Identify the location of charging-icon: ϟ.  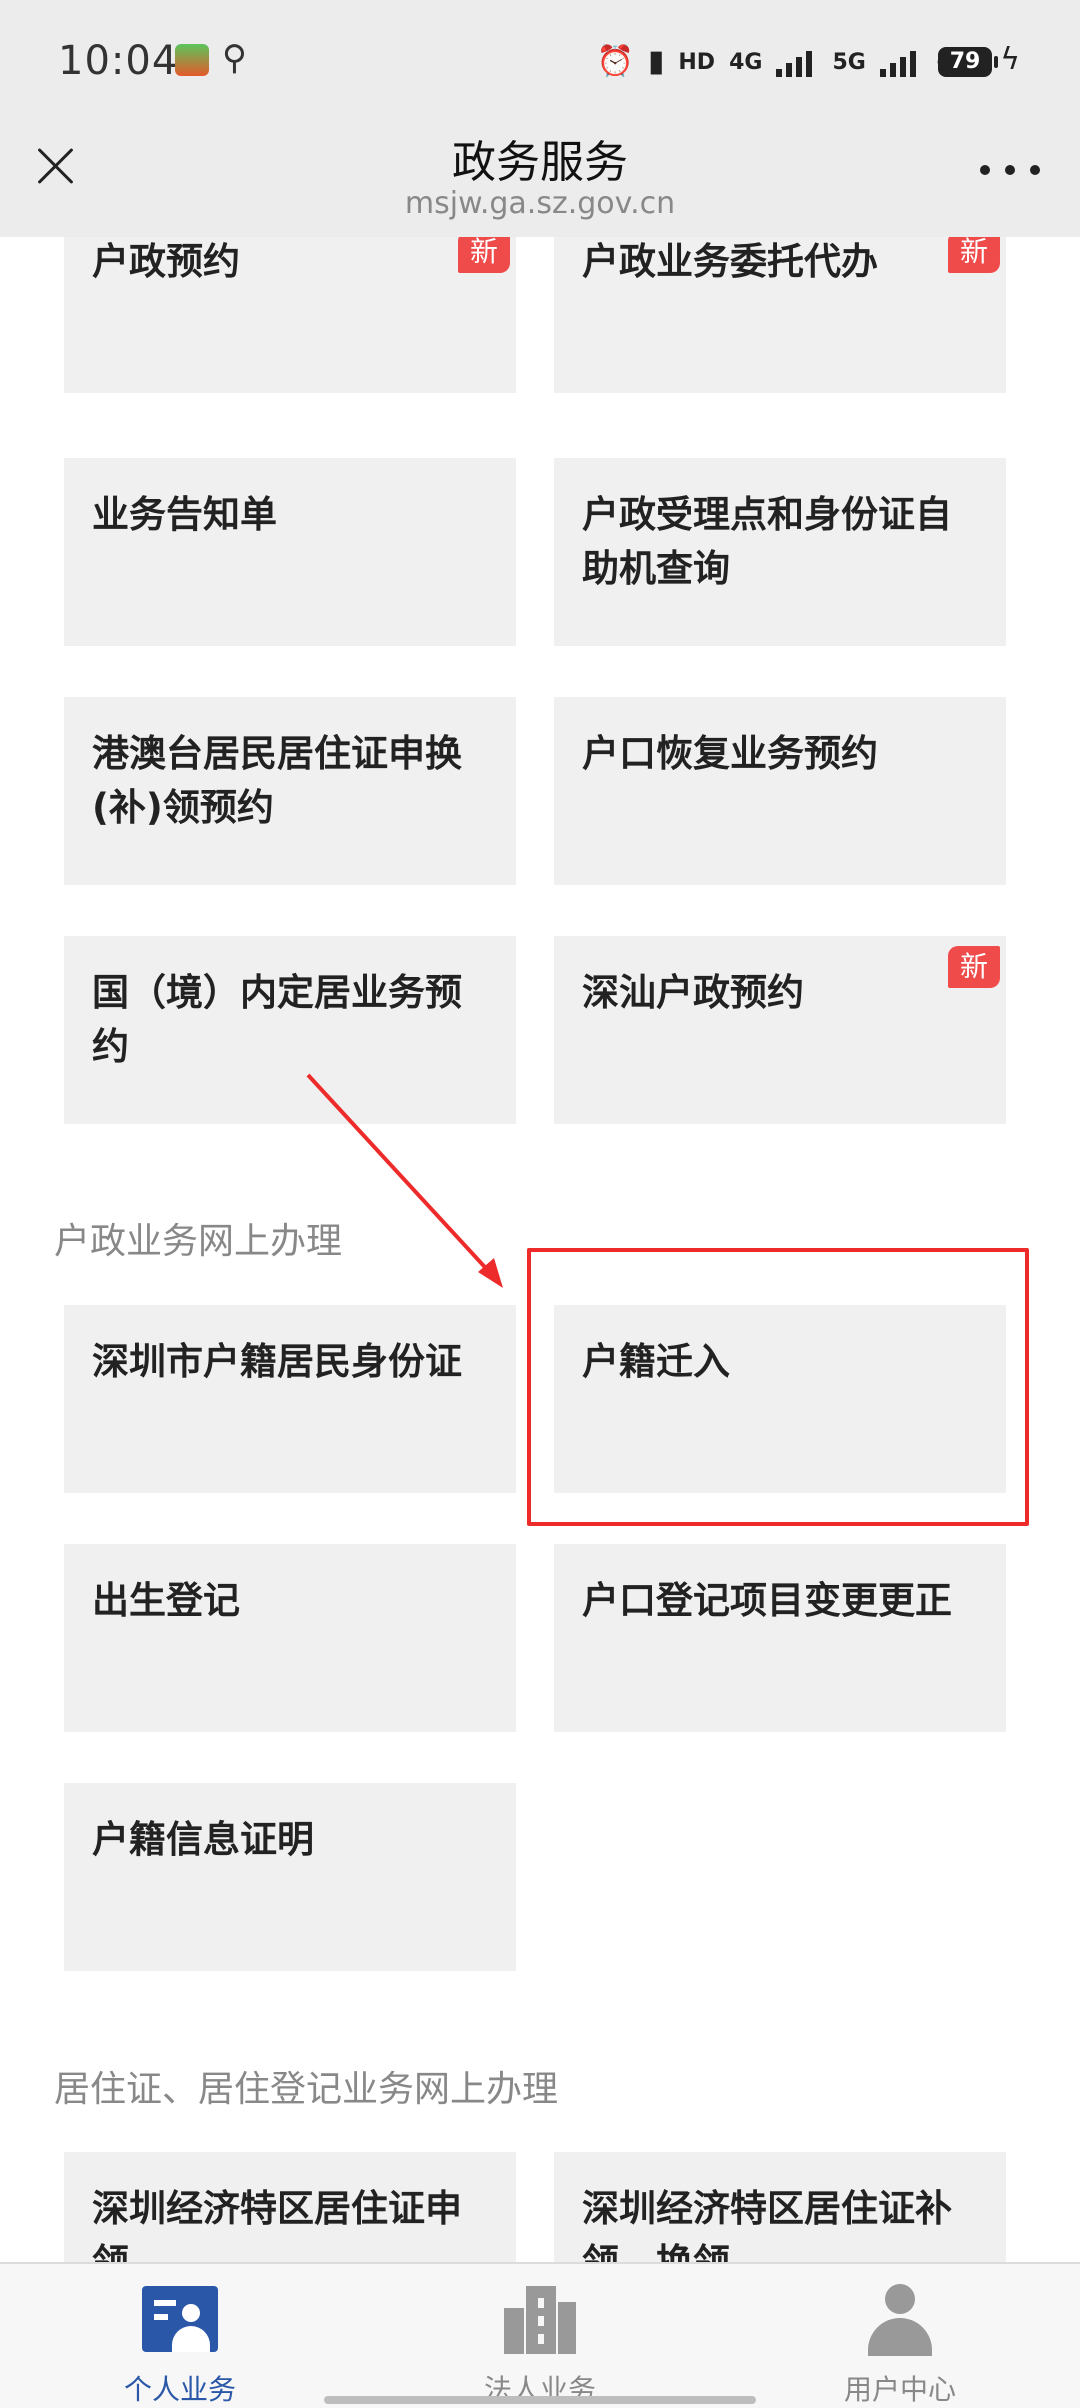
(1010, 59).